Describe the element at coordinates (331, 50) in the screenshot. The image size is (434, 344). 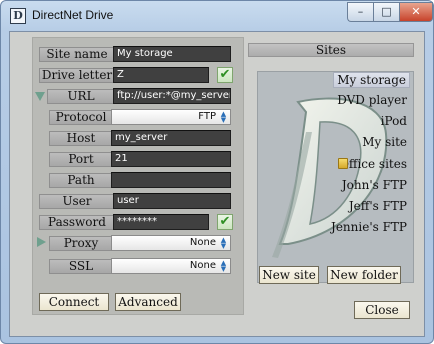
I see `sites-header: Sites` at that location.